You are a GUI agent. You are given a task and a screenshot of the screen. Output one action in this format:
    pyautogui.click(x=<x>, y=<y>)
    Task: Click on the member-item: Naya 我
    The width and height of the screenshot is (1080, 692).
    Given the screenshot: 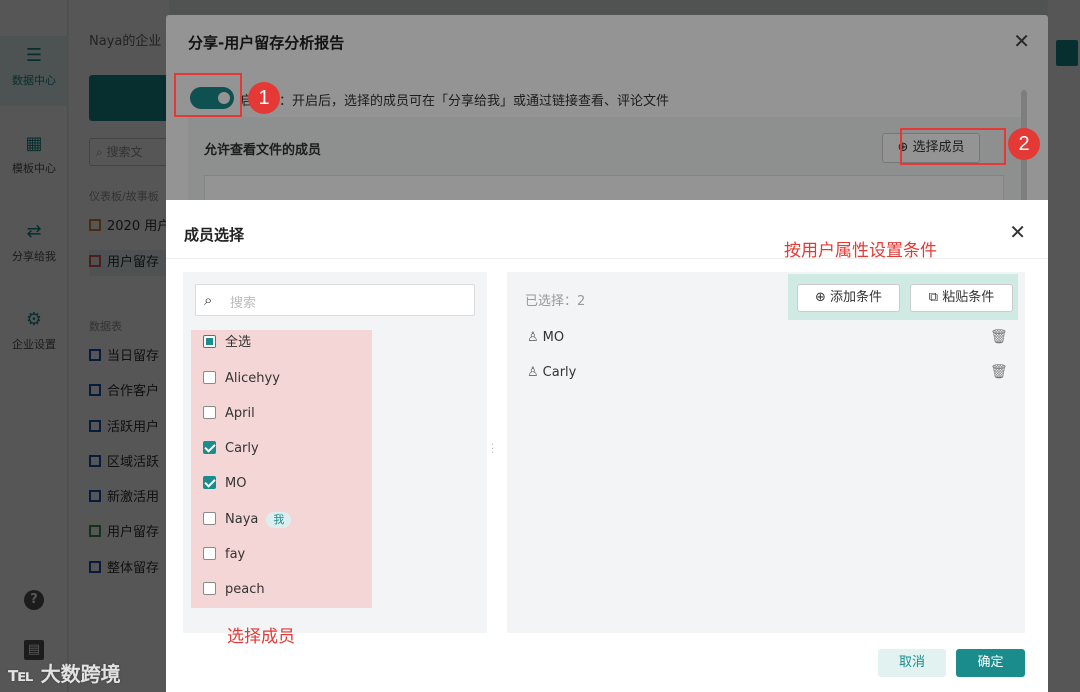 What is the action you would take?
    pyautogui.click(x=247, y=520)
    